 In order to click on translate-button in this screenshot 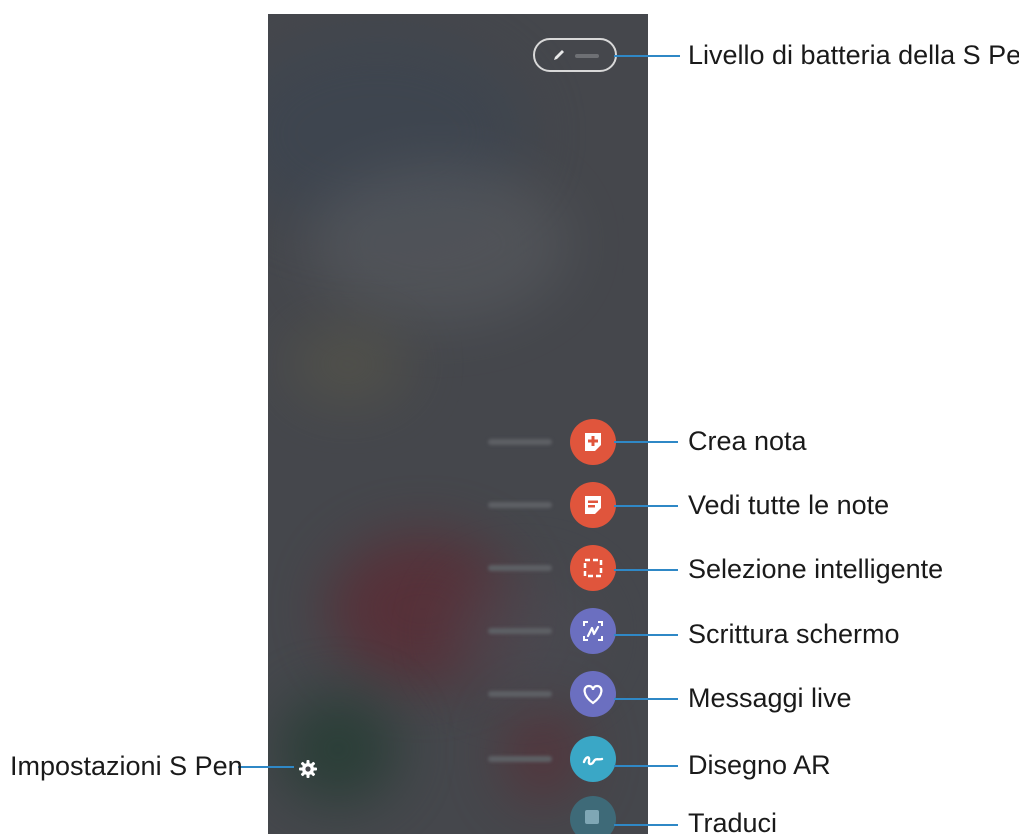, I will do `click(593, 815)`.